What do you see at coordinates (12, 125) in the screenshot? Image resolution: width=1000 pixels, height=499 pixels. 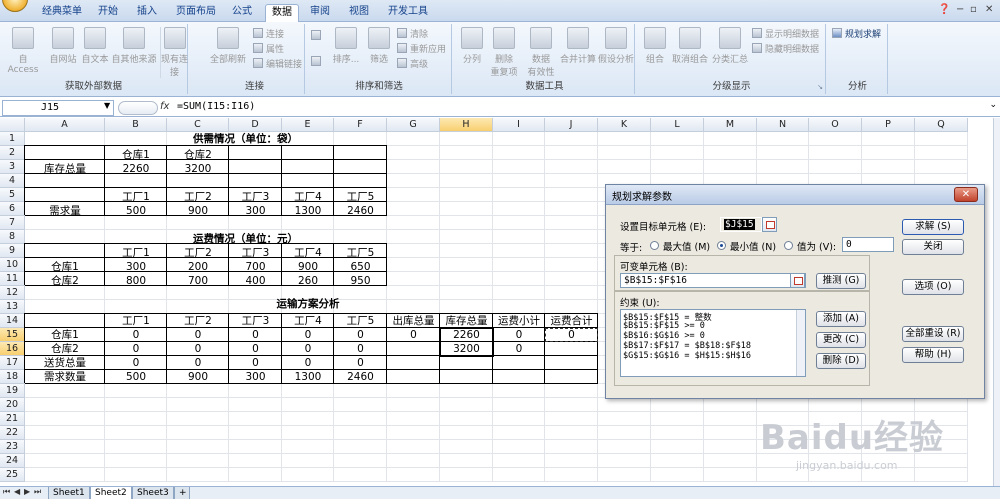 I see `select-all-corner` at bounding box center [12, 125].